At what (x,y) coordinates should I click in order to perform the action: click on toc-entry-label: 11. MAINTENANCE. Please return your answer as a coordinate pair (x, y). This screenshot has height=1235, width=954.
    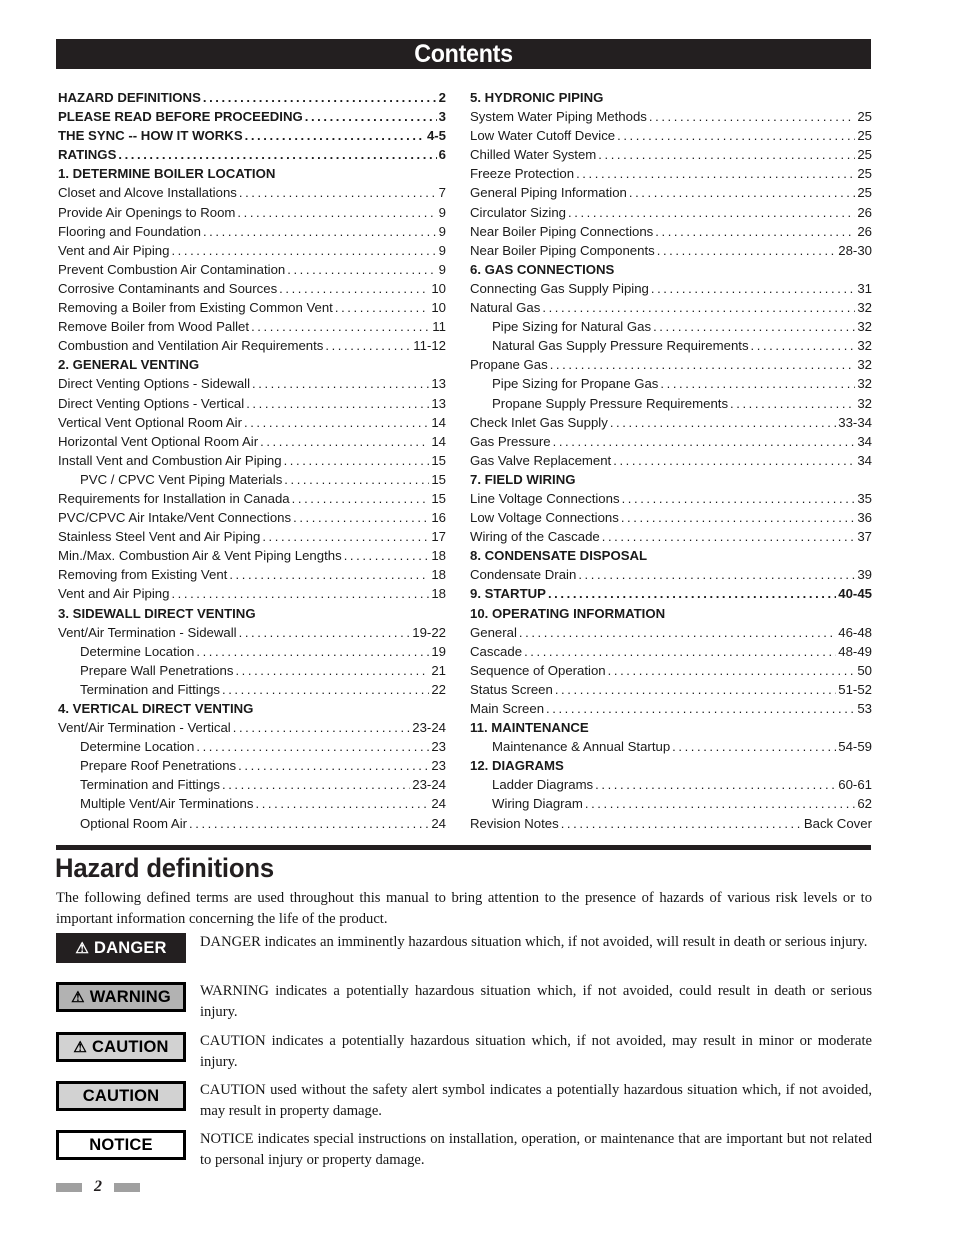
    Looking at the image, I should click on (529, 728).